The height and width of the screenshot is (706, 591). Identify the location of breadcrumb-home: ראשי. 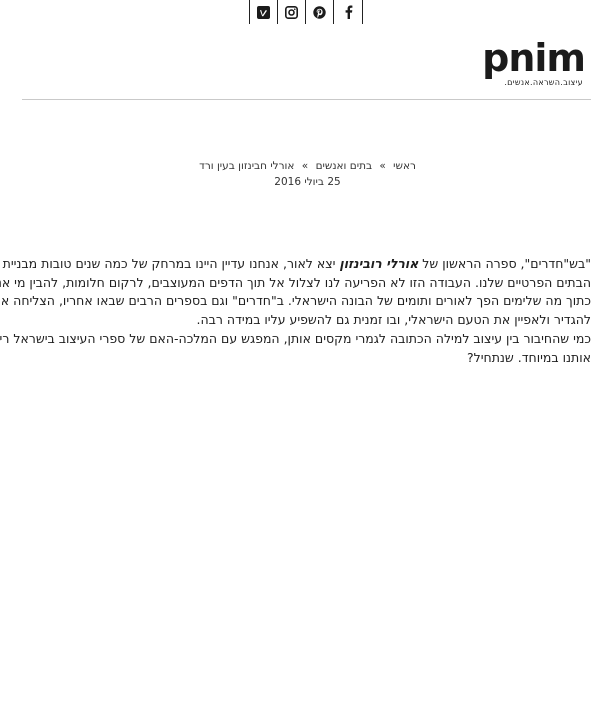
(404, 166).